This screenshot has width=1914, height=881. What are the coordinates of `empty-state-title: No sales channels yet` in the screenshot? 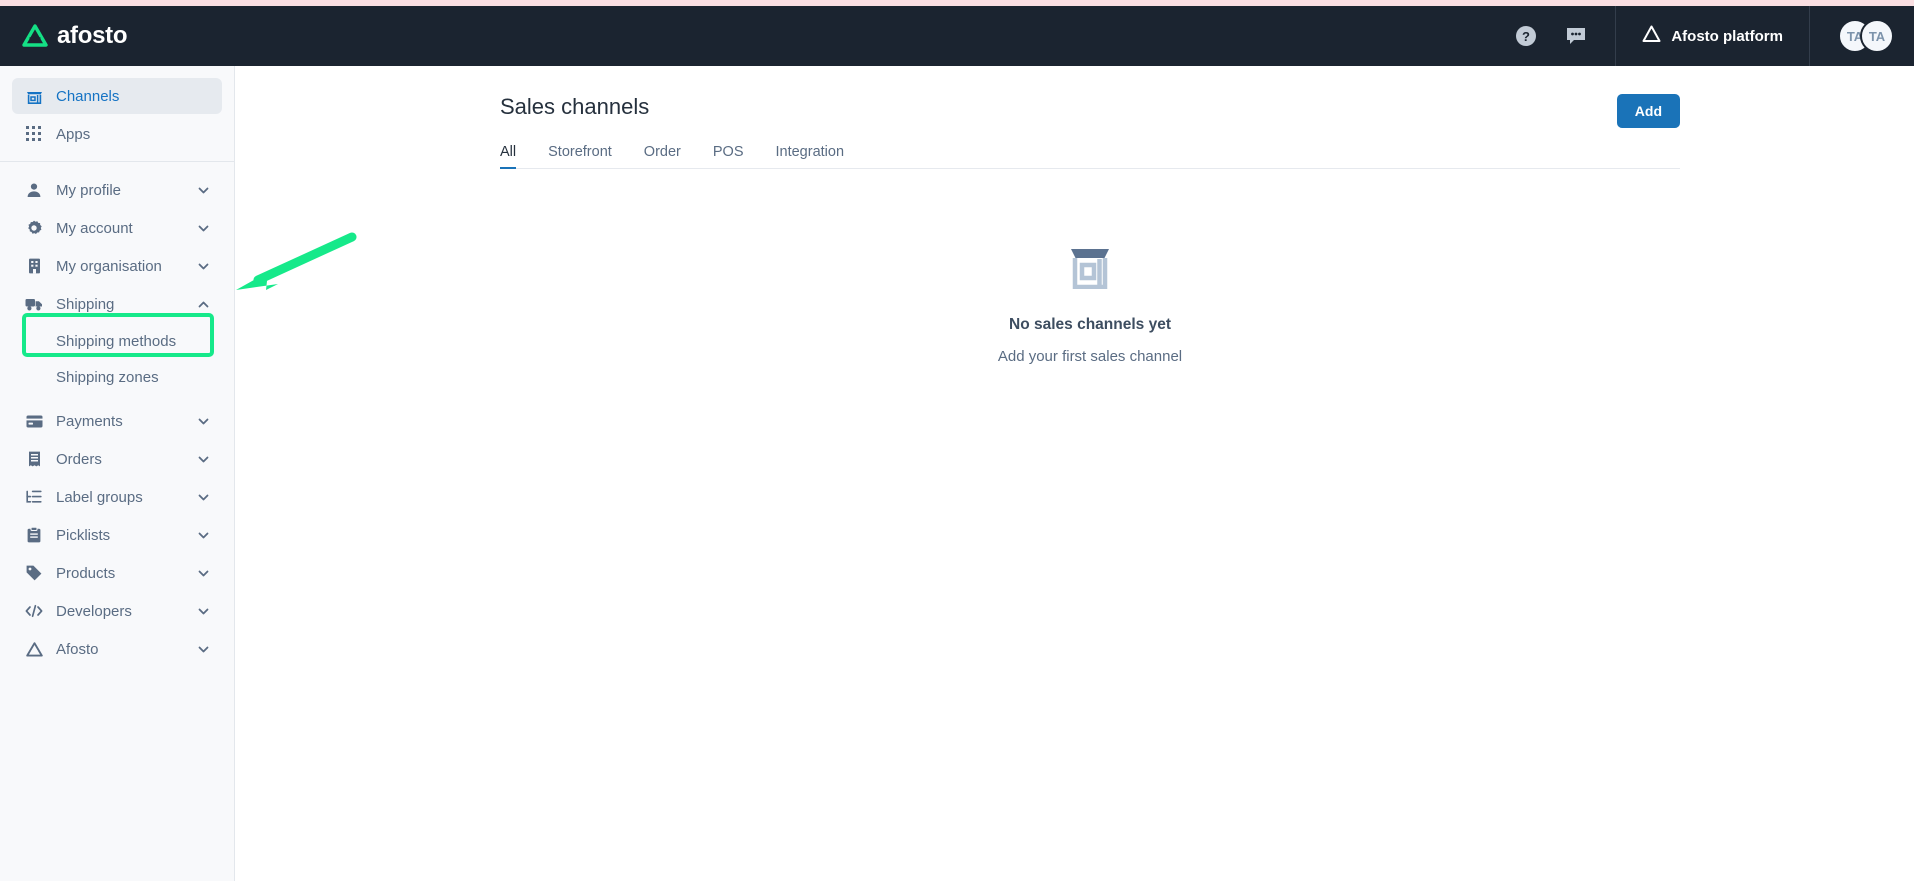 It's located at (1090, 324).